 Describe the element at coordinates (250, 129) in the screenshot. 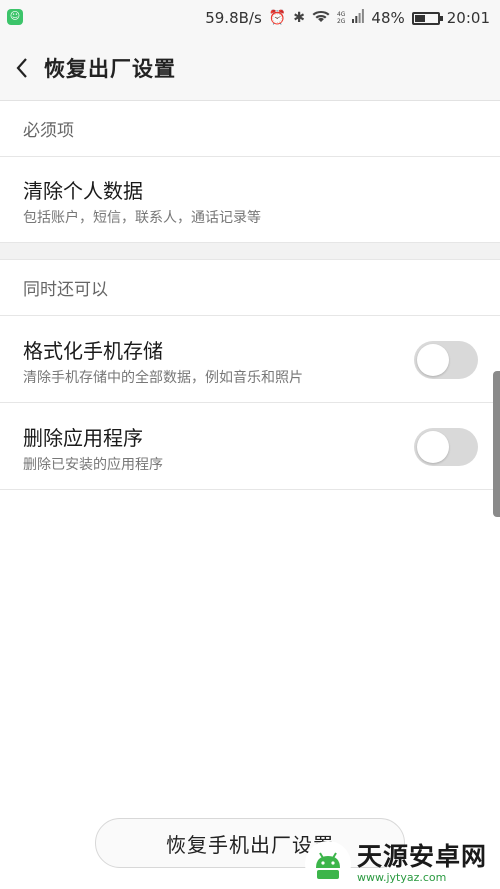

I see `section-header-required: 必须项` at that location.